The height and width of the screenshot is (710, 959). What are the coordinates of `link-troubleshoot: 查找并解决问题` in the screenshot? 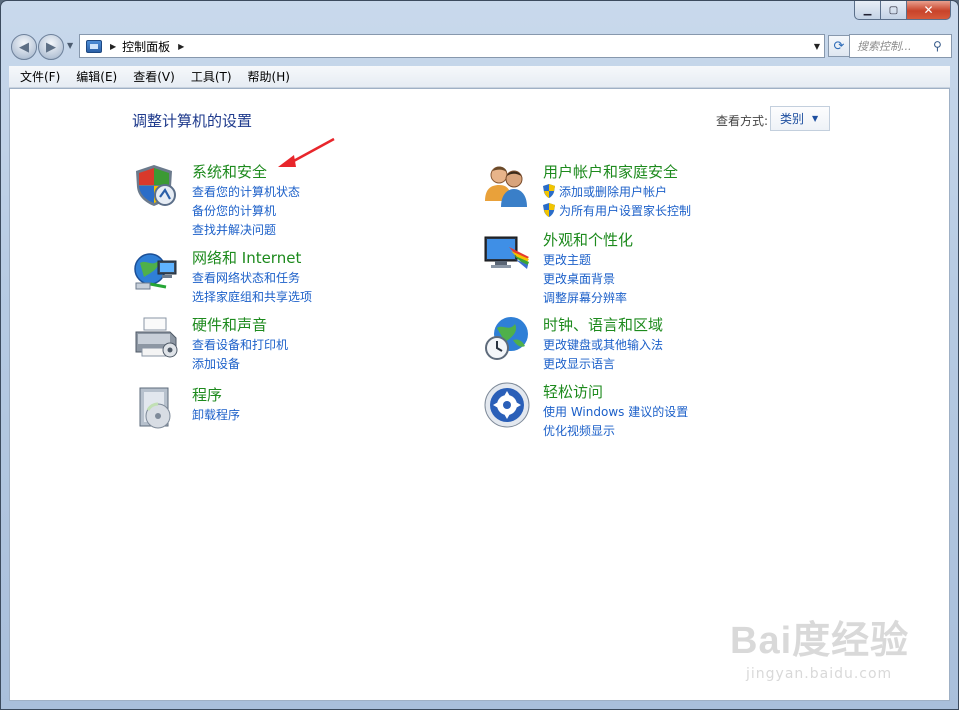 It's located at (234, 229).